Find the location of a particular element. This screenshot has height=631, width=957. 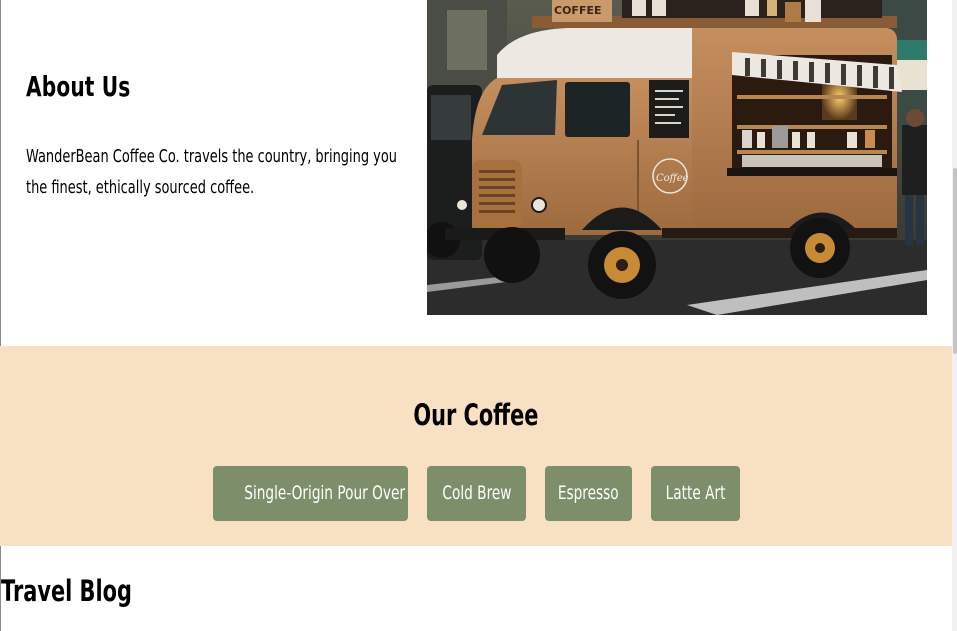

our-coffee-title: Our Coffee is located at coordinates (476, 415).